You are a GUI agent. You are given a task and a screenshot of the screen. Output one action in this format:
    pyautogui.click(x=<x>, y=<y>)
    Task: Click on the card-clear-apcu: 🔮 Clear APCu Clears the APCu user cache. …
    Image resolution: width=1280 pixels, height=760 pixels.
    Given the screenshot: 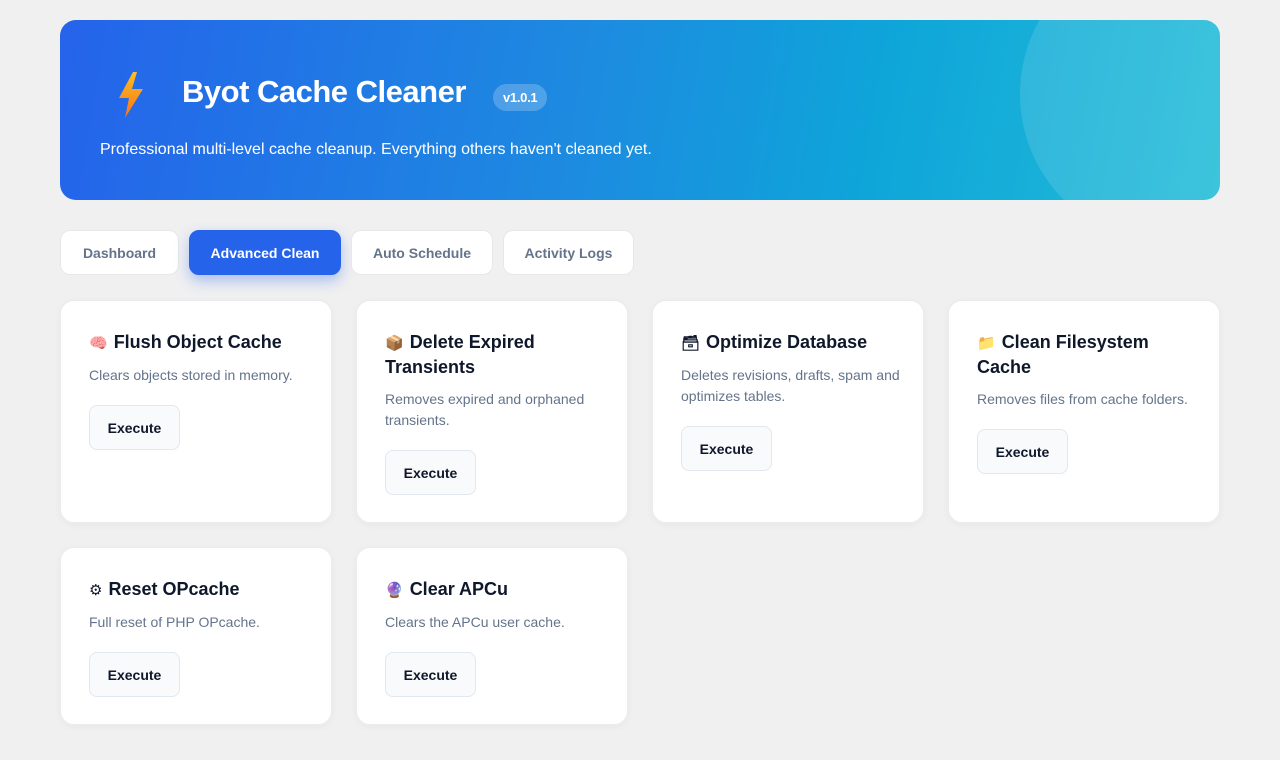 What is the action you would take?
    pyautogui.click(x=492, y=636)
    